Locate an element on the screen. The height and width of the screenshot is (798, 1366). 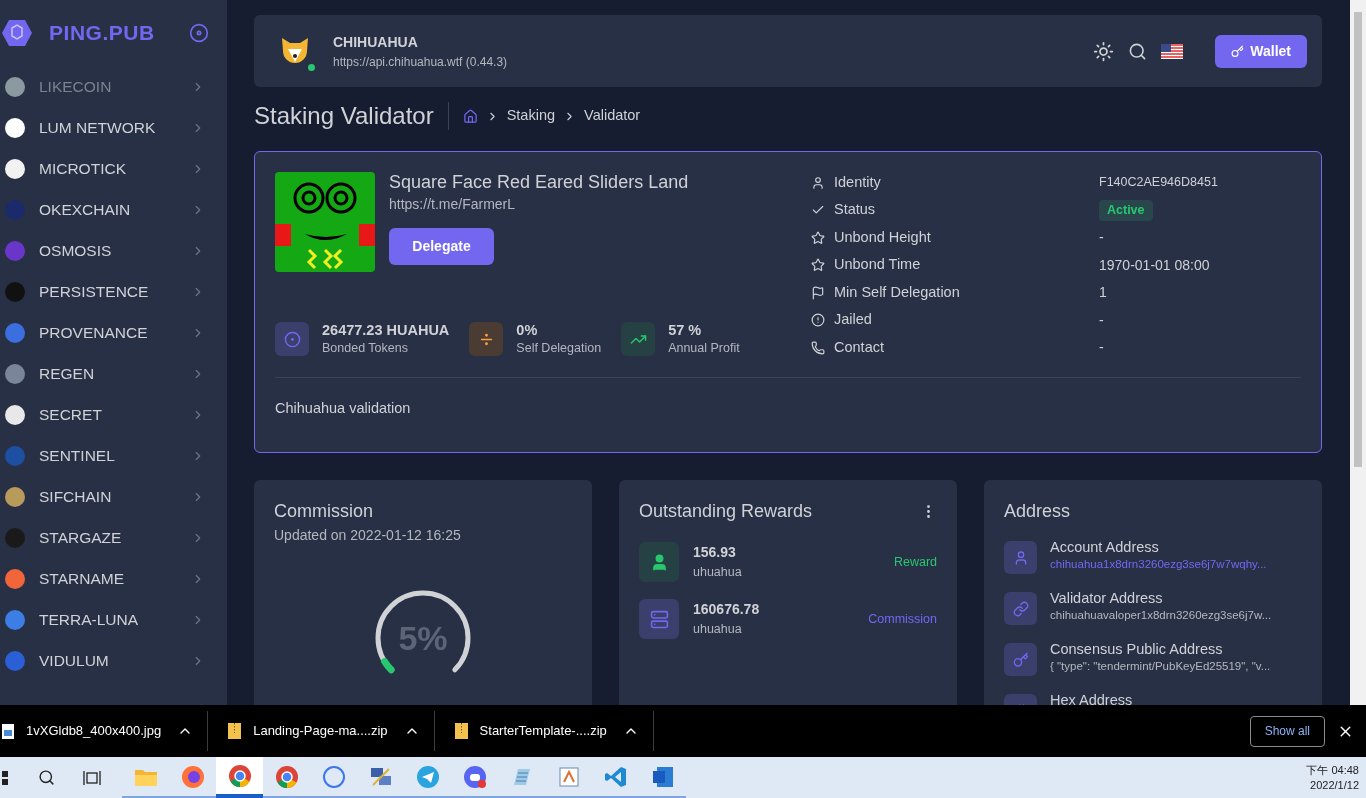
chain-name: CHIHUAHUA is located at coordinates (376, 42).